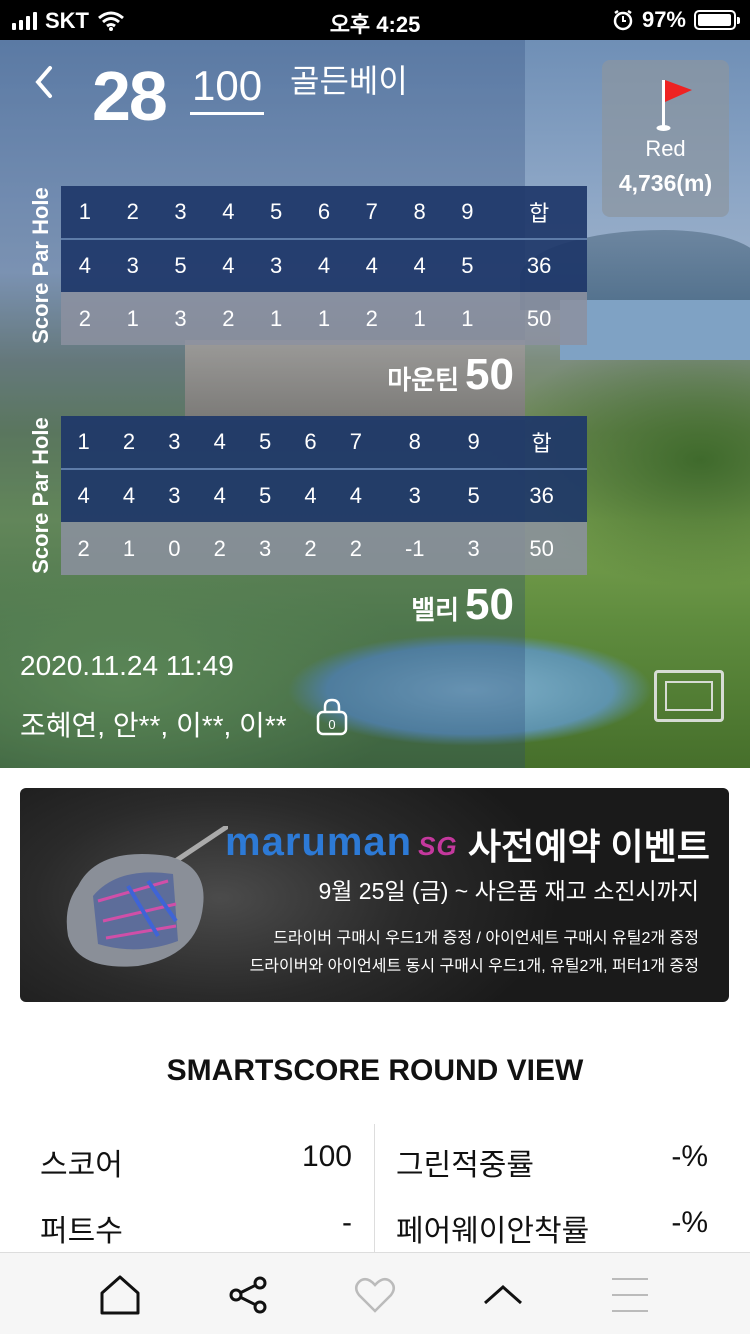  What do you see at coordinates (120, 1295) in the screenshot?
I see `home-icon` at bounding box center [120, 1295].